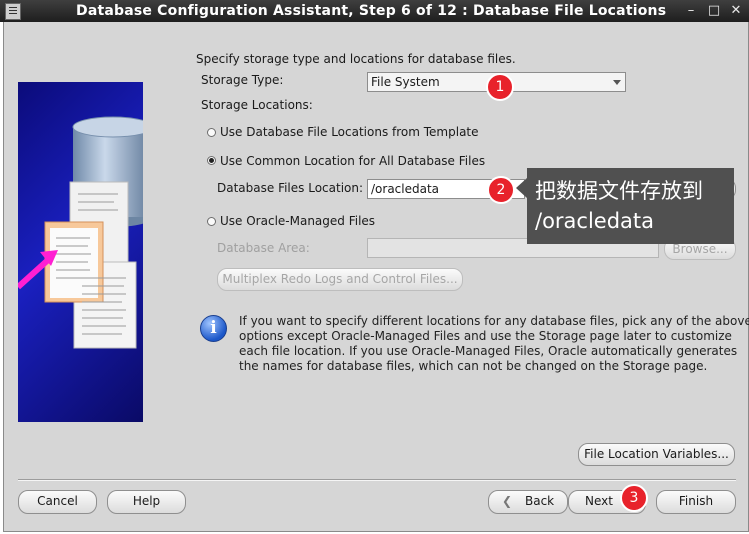 This screenshot has height=534, width=749. I want to click on callout-pointer, so click(521, 188).